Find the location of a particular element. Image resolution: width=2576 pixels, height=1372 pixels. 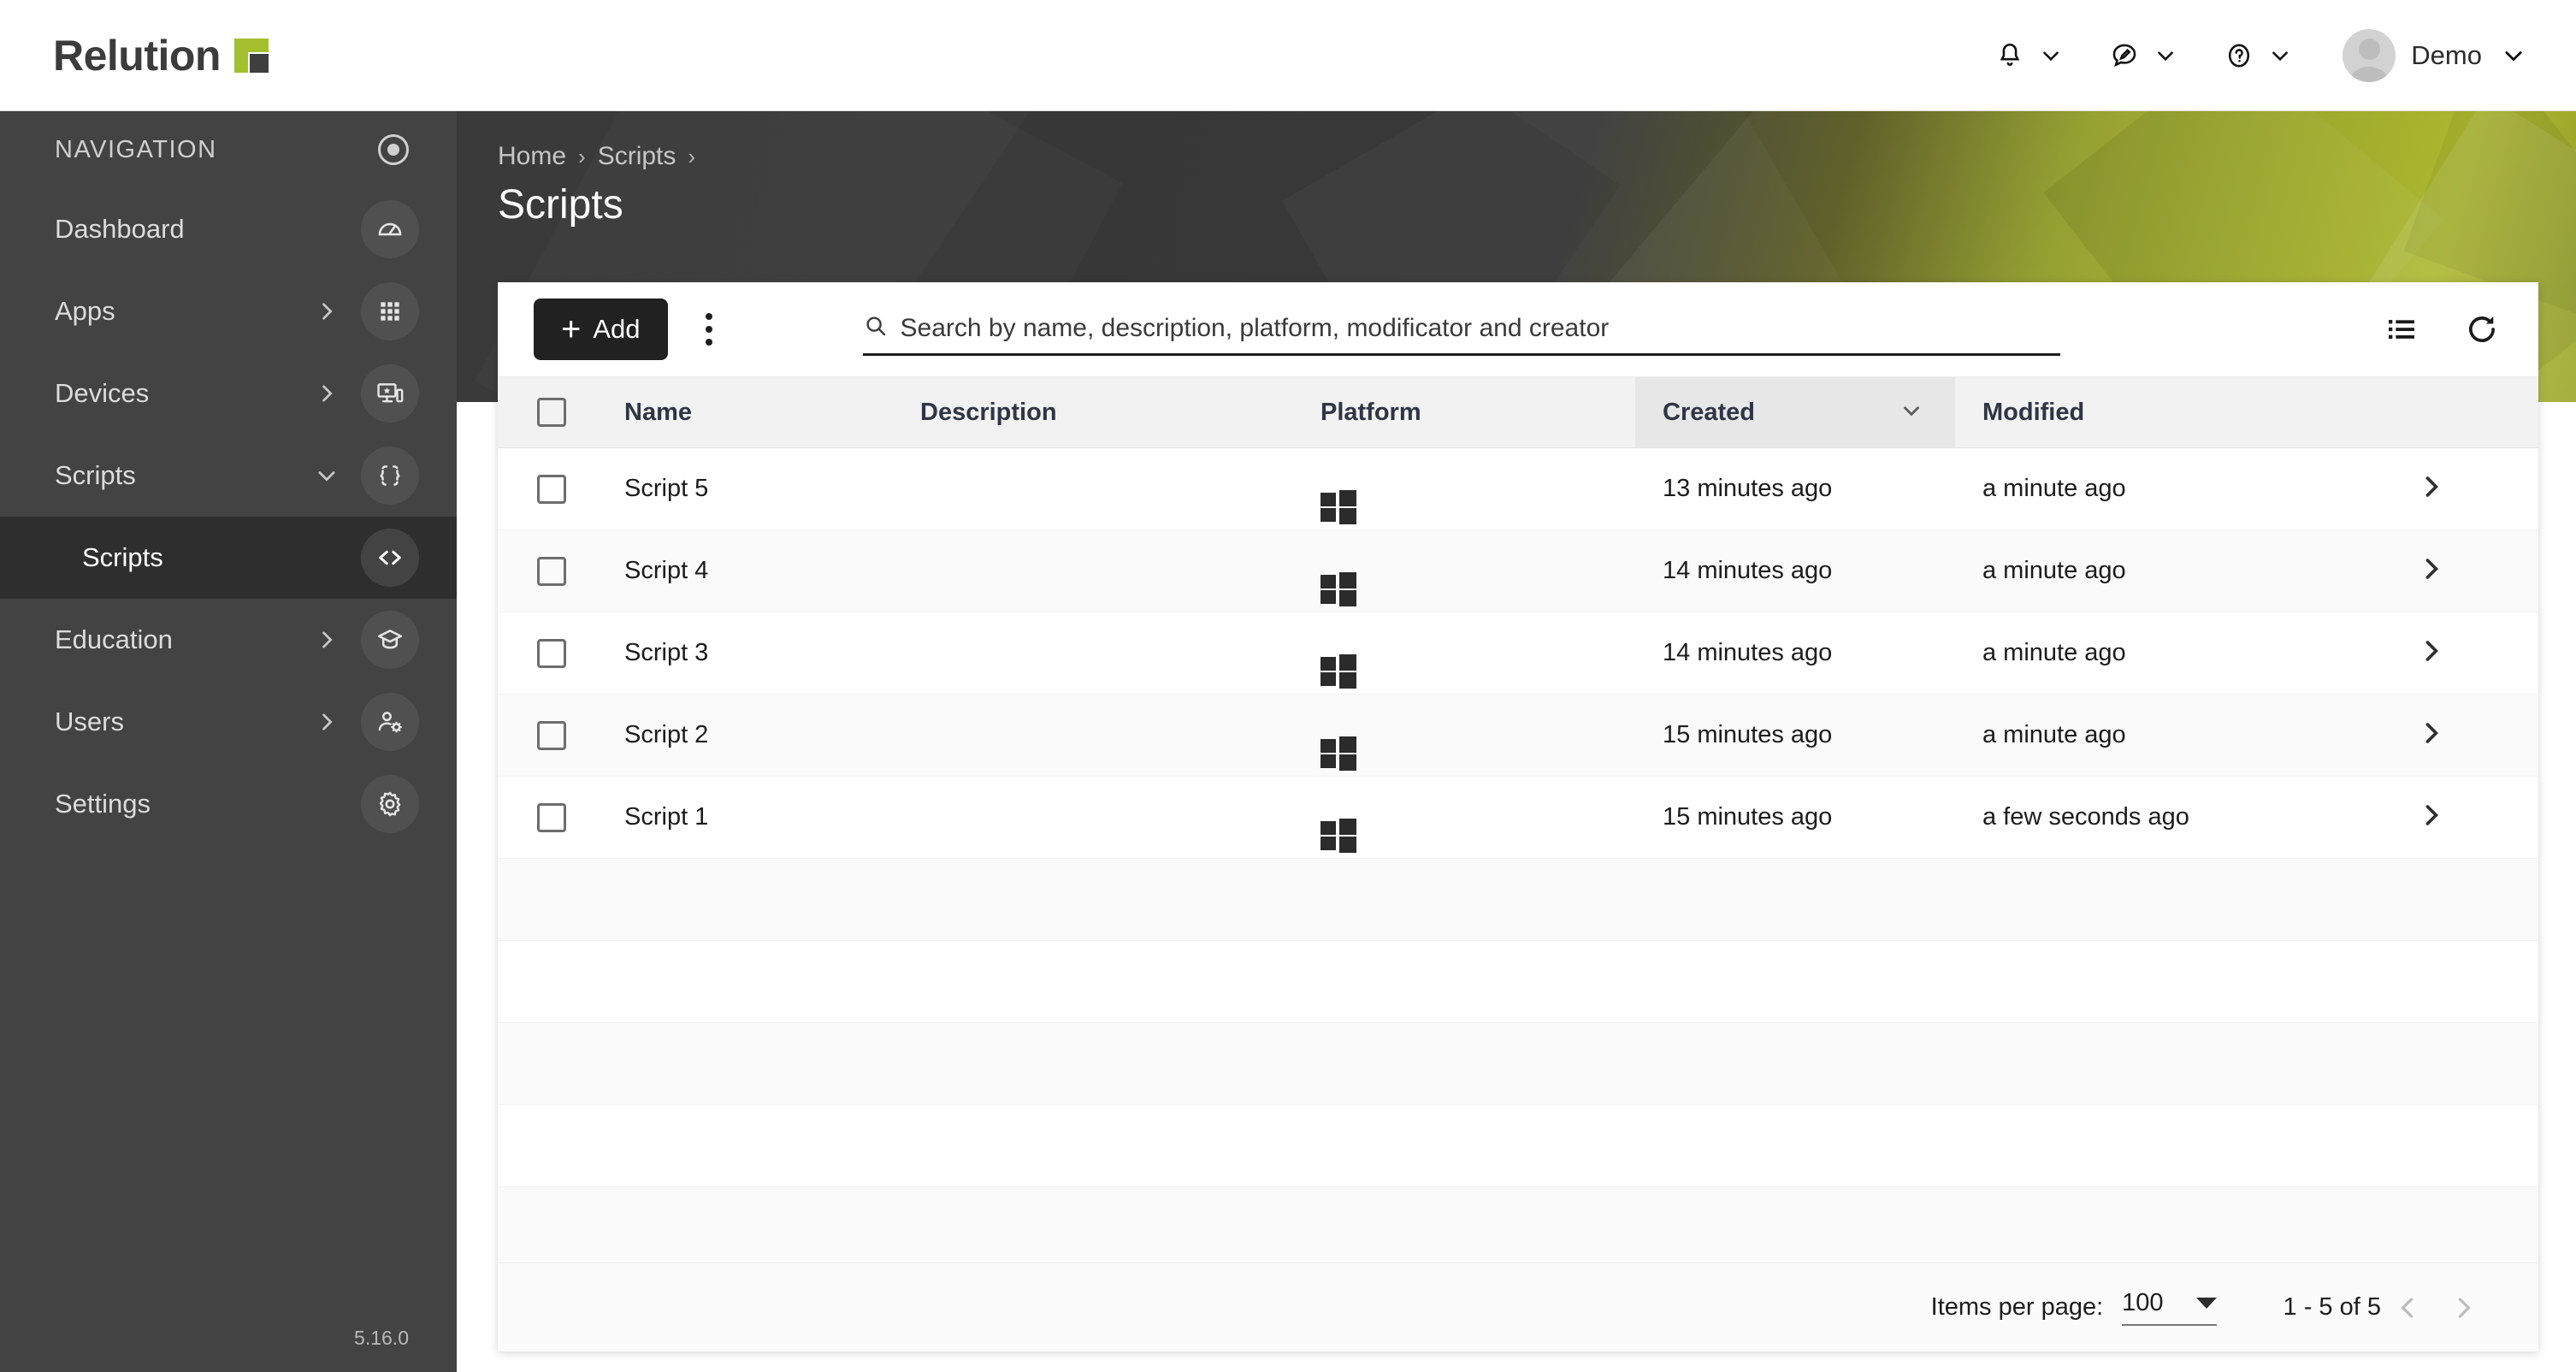

table-row: Script 2 15 minutes ago a minute ago is located at coordinates (1518, 736).